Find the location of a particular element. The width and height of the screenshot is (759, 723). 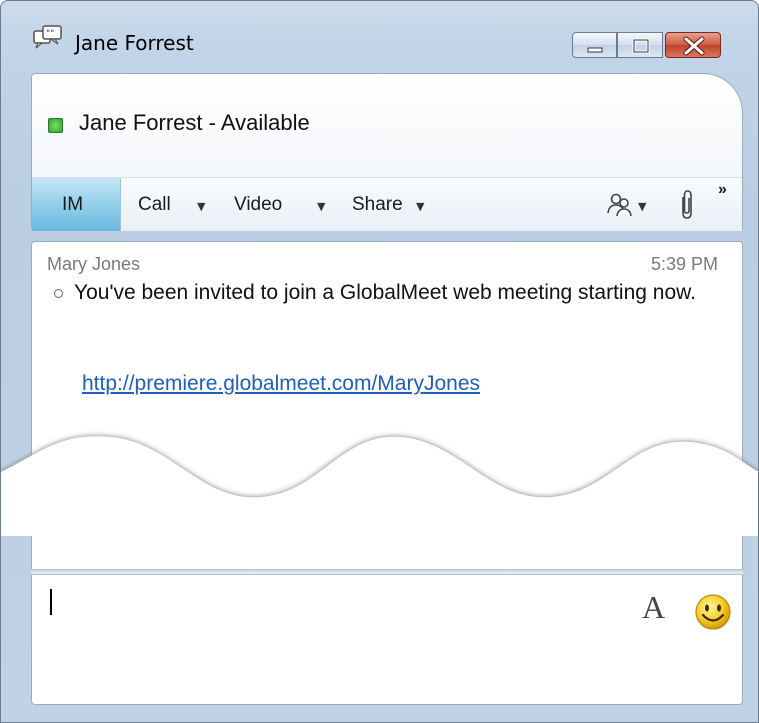

font-button: A is located at coordinates (653, 607).